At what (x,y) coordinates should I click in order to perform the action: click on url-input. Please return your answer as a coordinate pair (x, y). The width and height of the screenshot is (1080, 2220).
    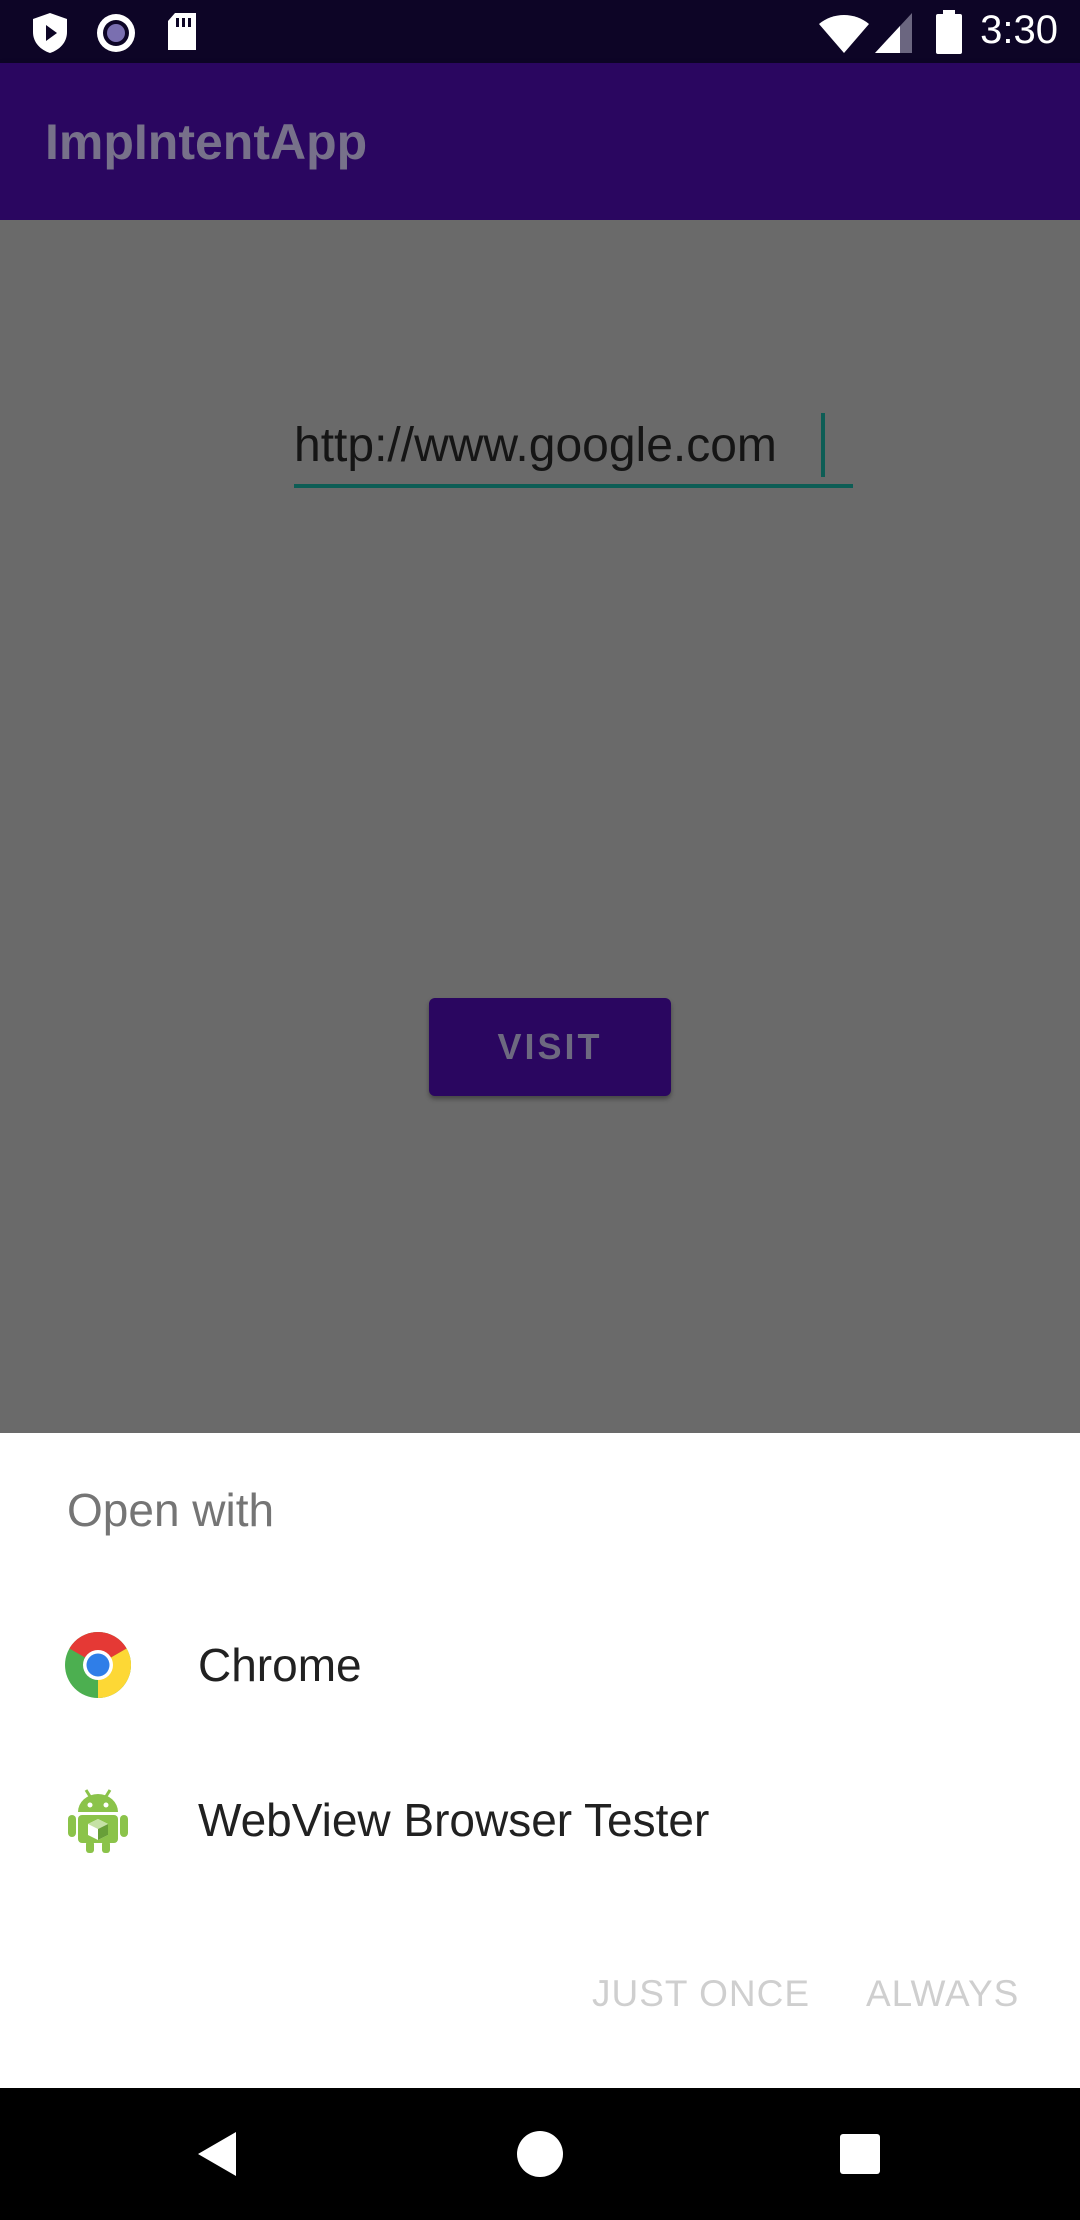
    Looking at the image, I should click on (573, 445).